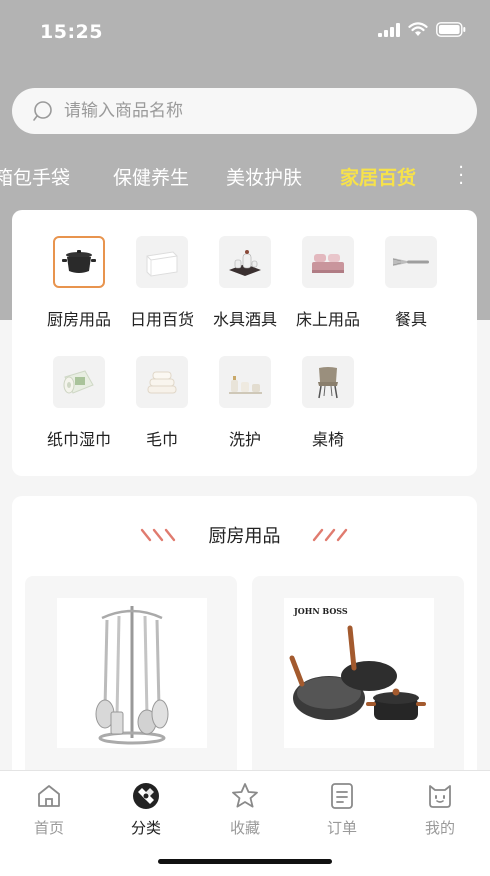  Describe the element at coordinates (244, 439) in the screenshot. I see `subcategory-label: 洗护` at that location.